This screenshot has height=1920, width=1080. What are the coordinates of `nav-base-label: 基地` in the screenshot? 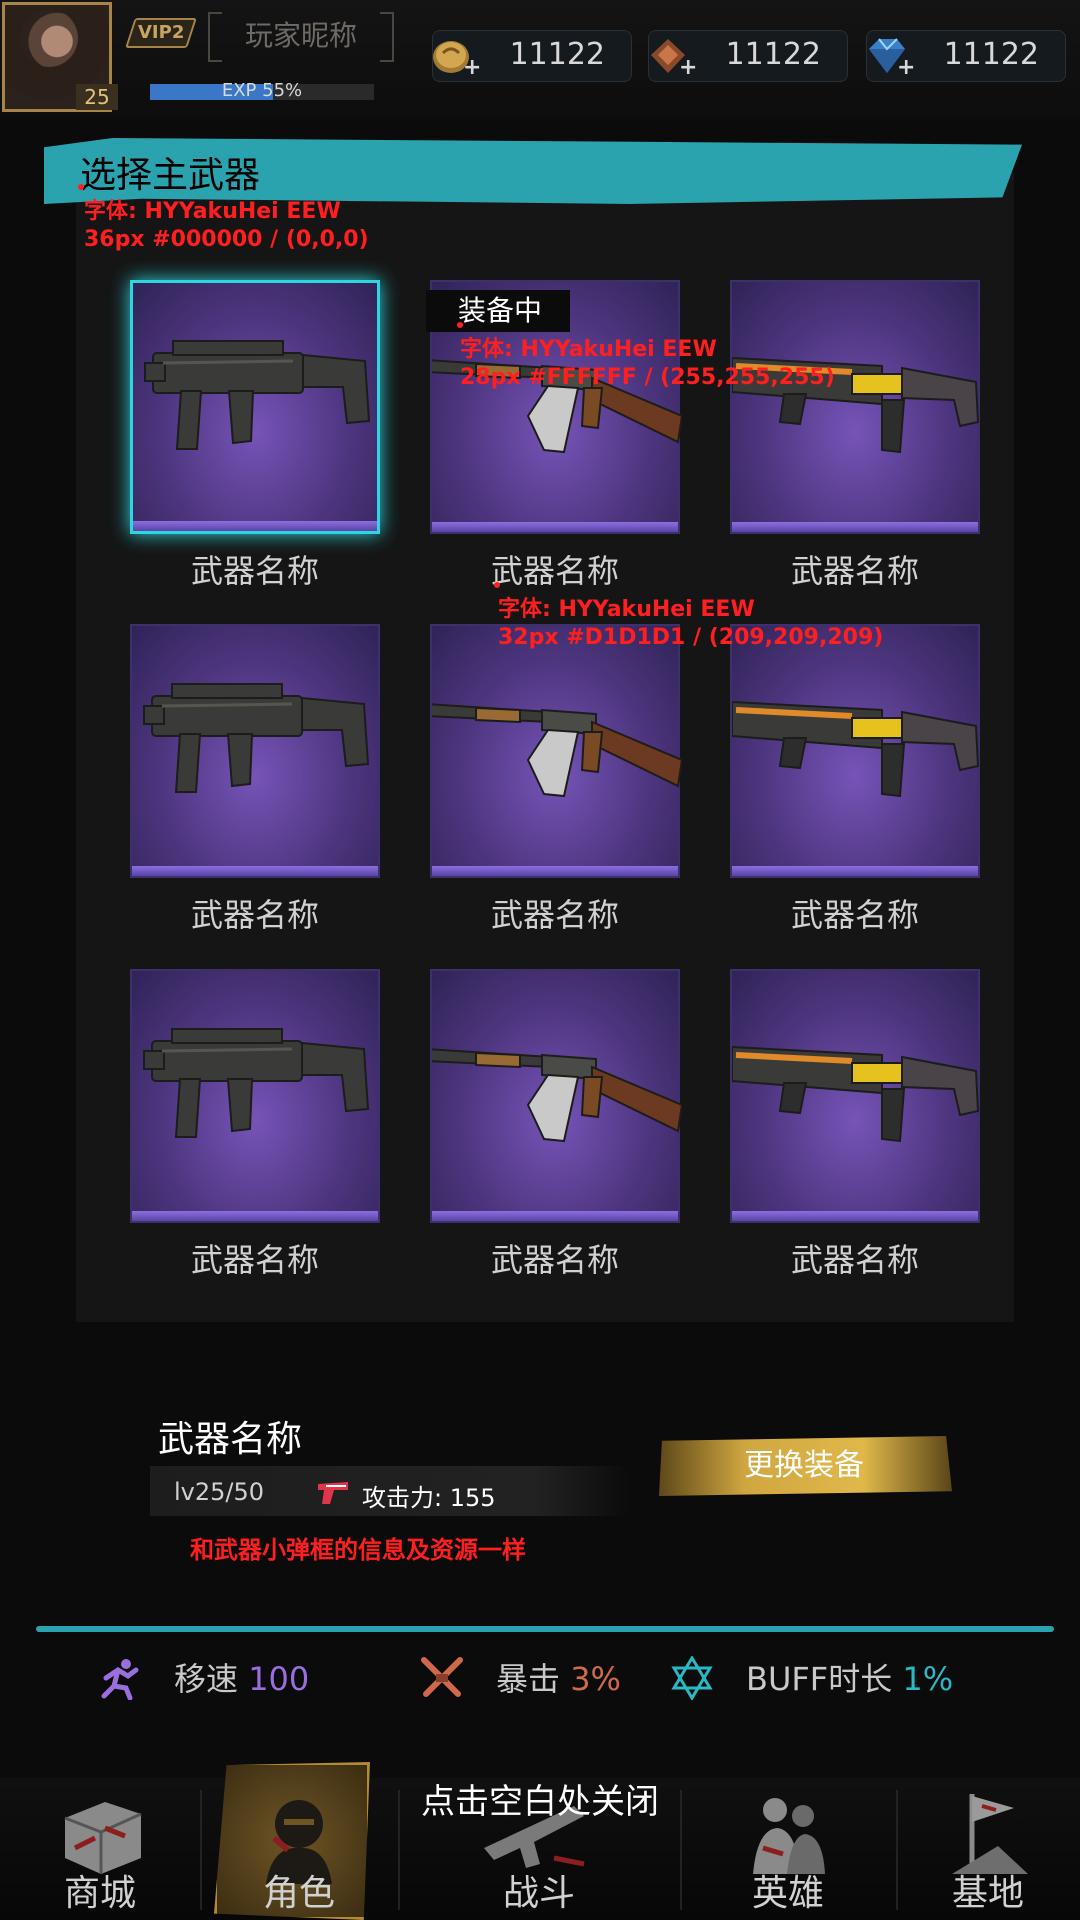 It's located at (987, 1893).